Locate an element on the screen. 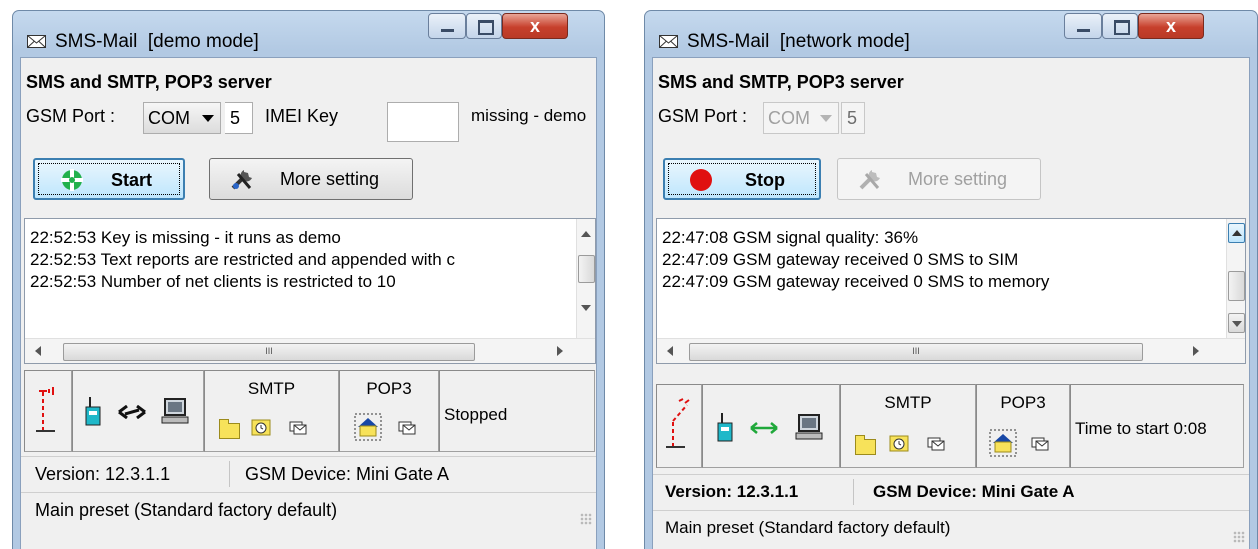  gsm-modem-icon is located at coordinates (725, 427).